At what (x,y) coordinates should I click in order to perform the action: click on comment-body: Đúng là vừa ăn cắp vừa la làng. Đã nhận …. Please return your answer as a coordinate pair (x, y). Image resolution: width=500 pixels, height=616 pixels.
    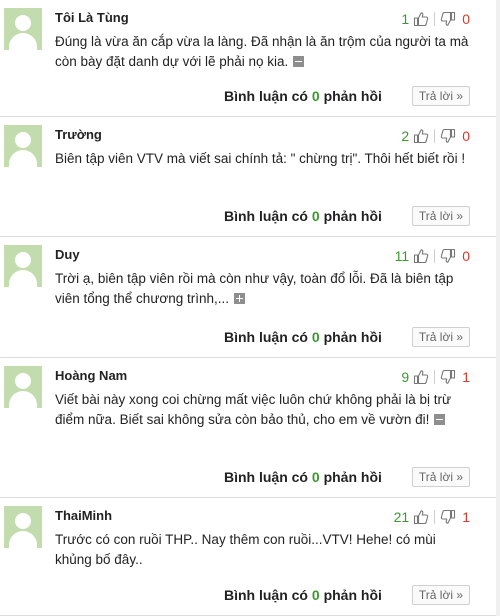
    Looking at the image, I should click on (262, 51).